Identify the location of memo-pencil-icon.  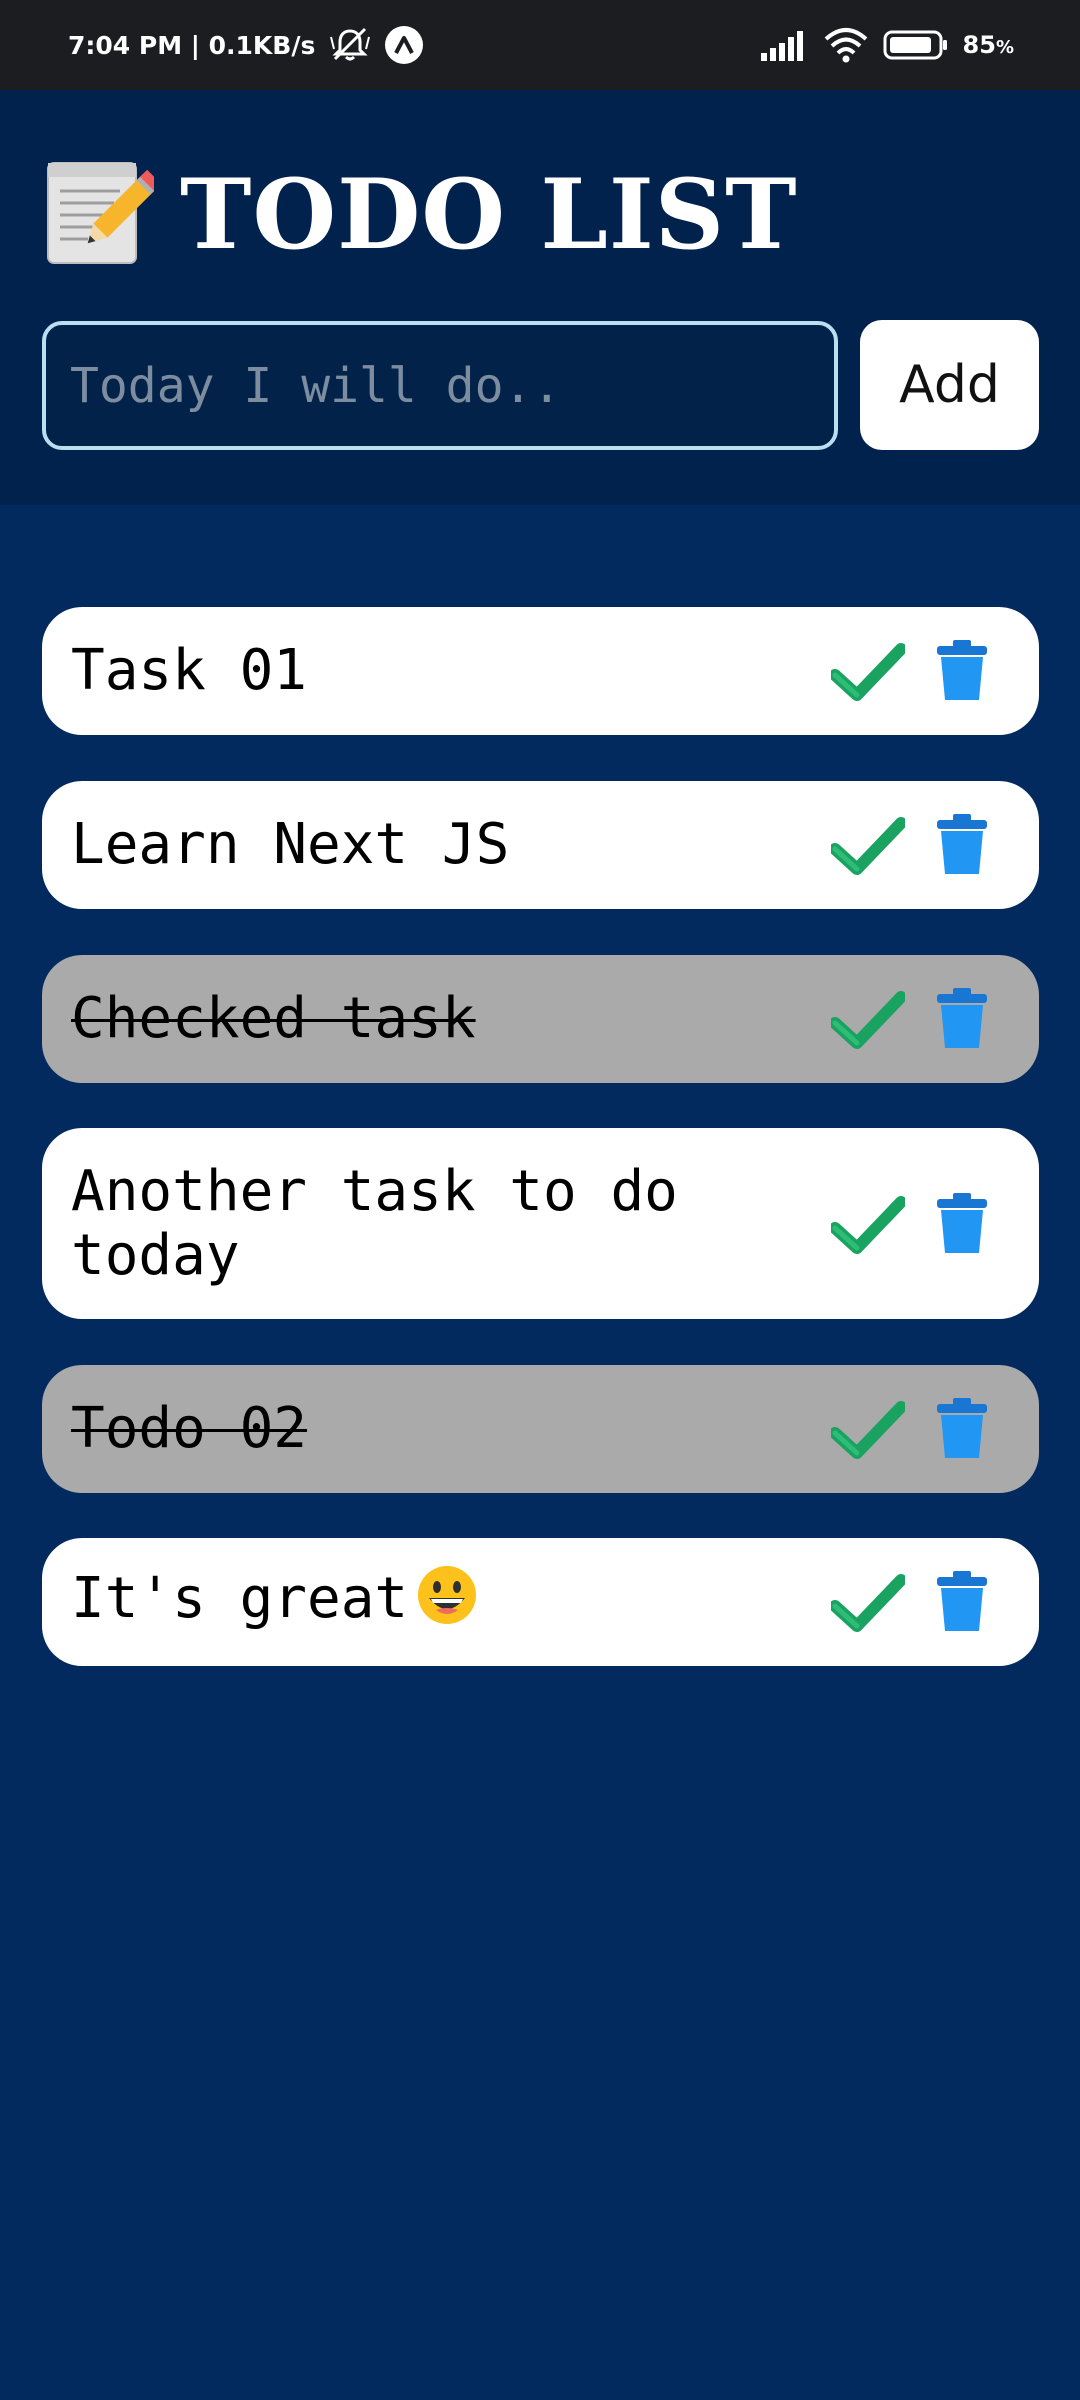
(102, 215).